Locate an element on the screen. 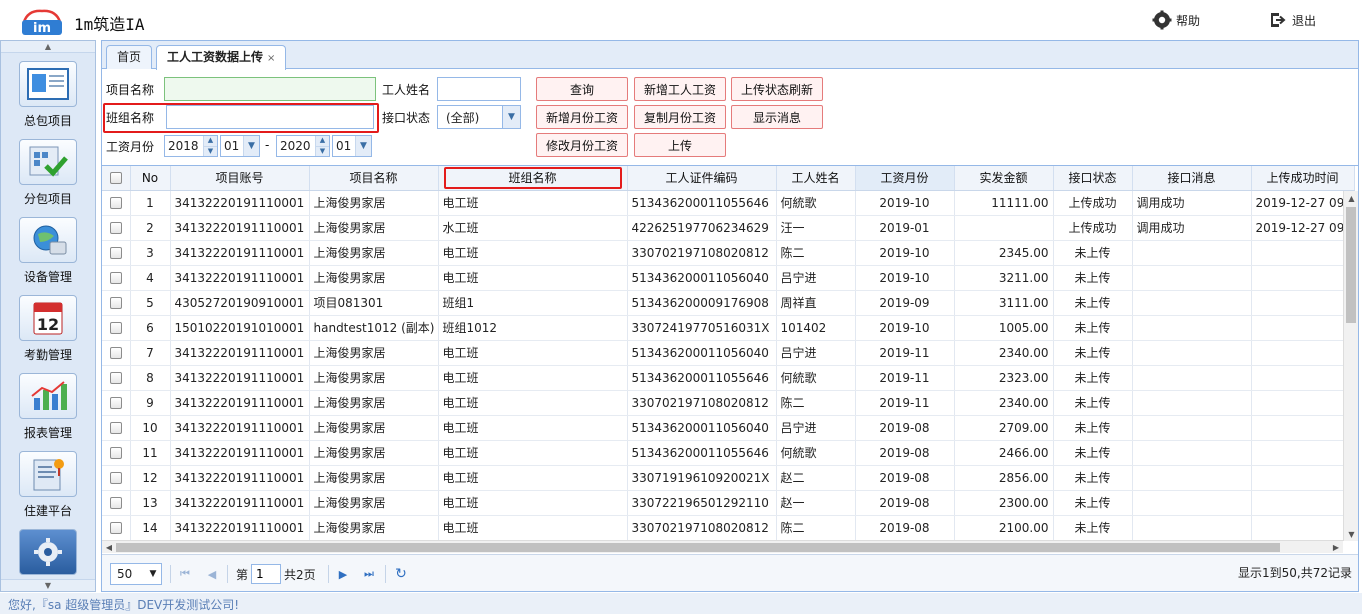 This screenshot has width=1362, height=614. scroll-up-icon: ▲ is located at coordinates (1351, 198).